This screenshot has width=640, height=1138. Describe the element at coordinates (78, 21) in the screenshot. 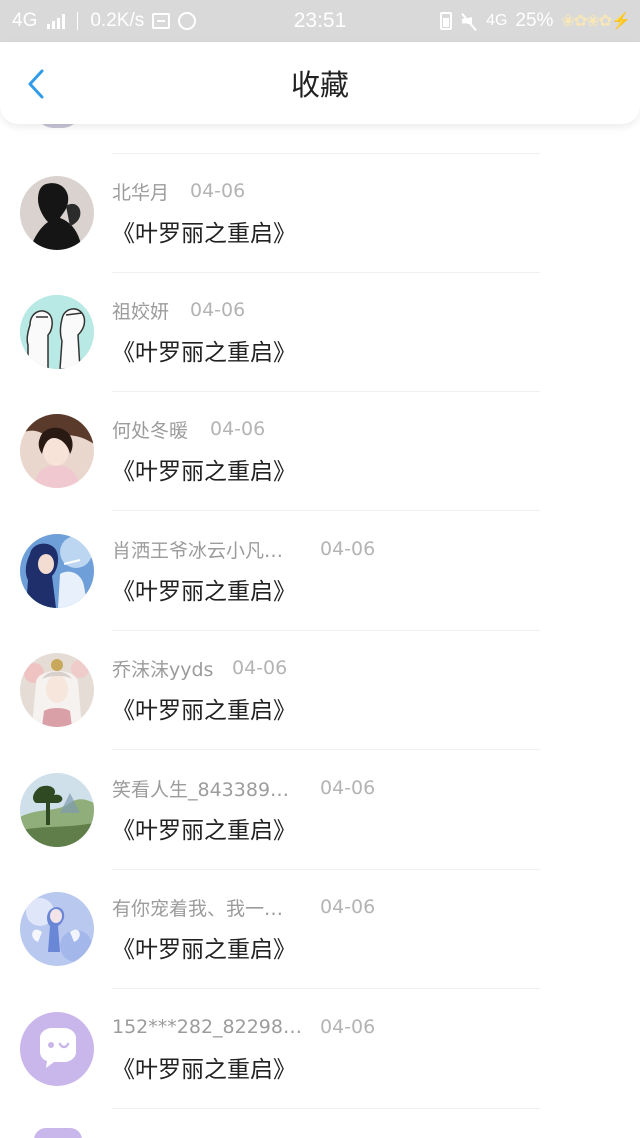

I see `status-separator` at that location.